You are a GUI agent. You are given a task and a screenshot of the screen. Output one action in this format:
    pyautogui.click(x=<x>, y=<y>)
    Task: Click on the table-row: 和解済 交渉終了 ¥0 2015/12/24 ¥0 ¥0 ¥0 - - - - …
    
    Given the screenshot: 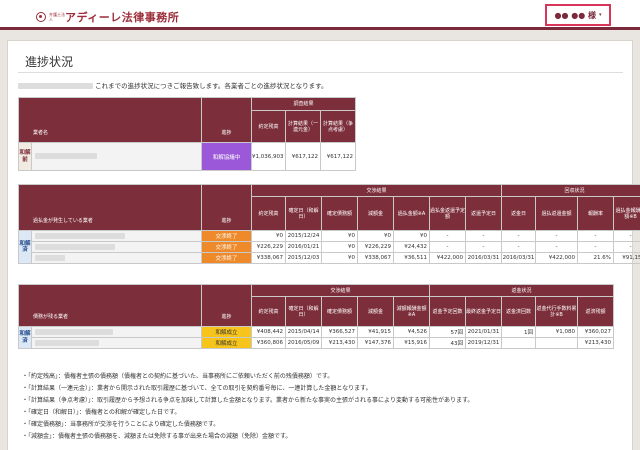 What is the action you would take?
    pyautogui.click(x=329, y=247)
    